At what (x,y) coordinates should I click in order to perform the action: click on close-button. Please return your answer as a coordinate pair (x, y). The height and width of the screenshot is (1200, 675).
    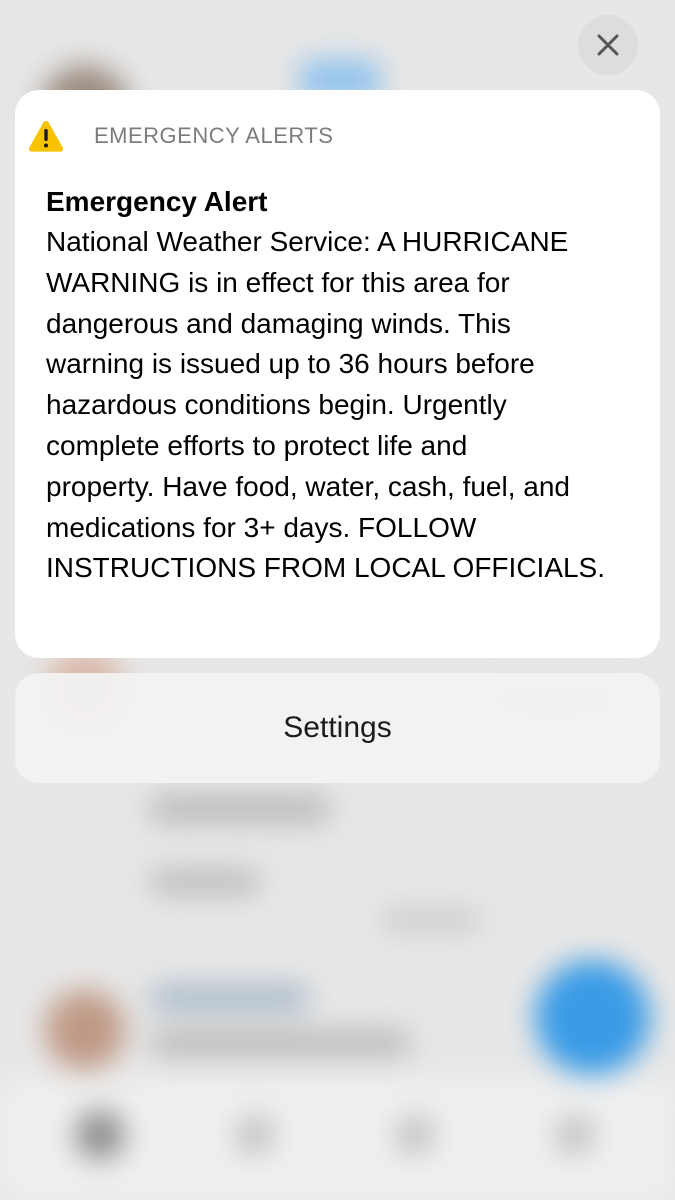
    Looking at the image, I should click on (608, 45).